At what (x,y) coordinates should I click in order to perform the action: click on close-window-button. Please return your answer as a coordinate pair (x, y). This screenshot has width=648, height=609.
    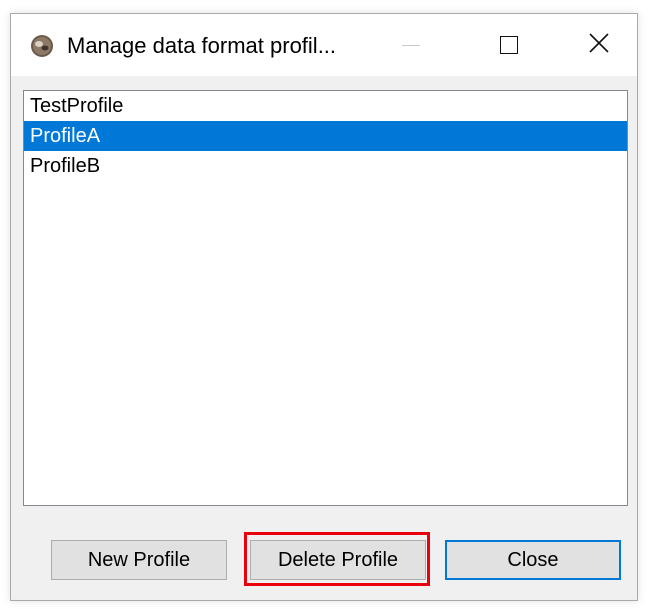
    Looking at the image, I should click on (599, 45).